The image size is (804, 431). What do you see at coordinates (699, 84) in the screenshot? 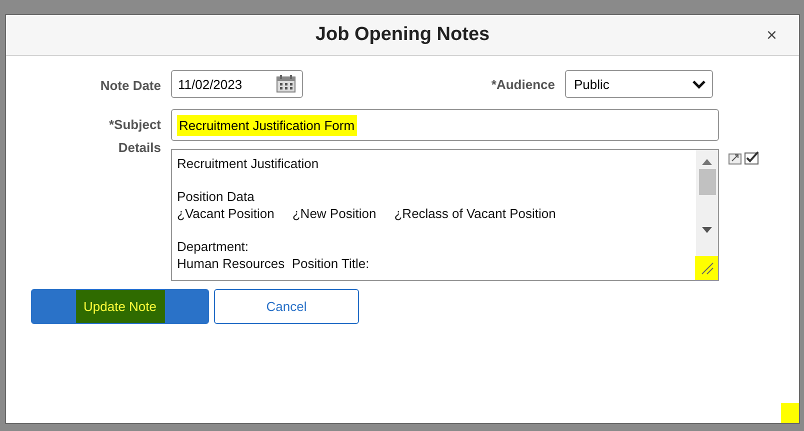
I see `chevron-down-icon` at bounding box center [699, 84].